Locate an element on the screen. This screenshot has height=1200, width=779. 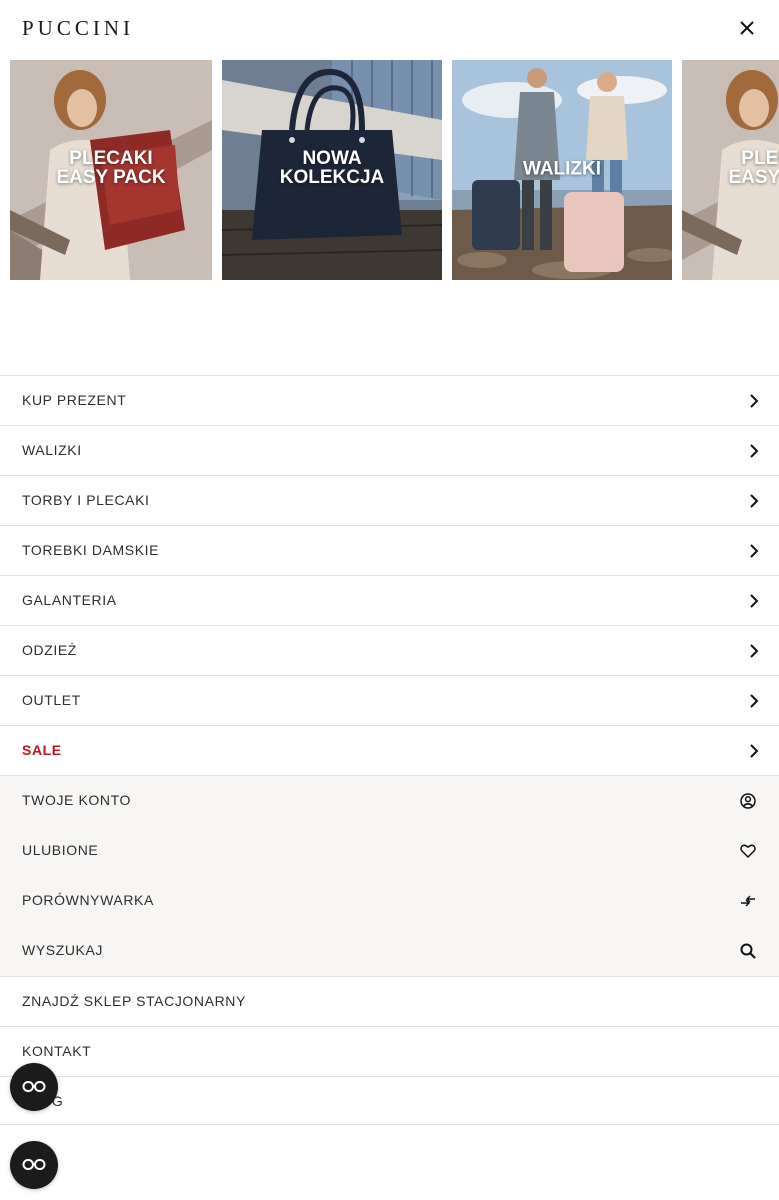
close-icon is located at coordinates (747, 28).